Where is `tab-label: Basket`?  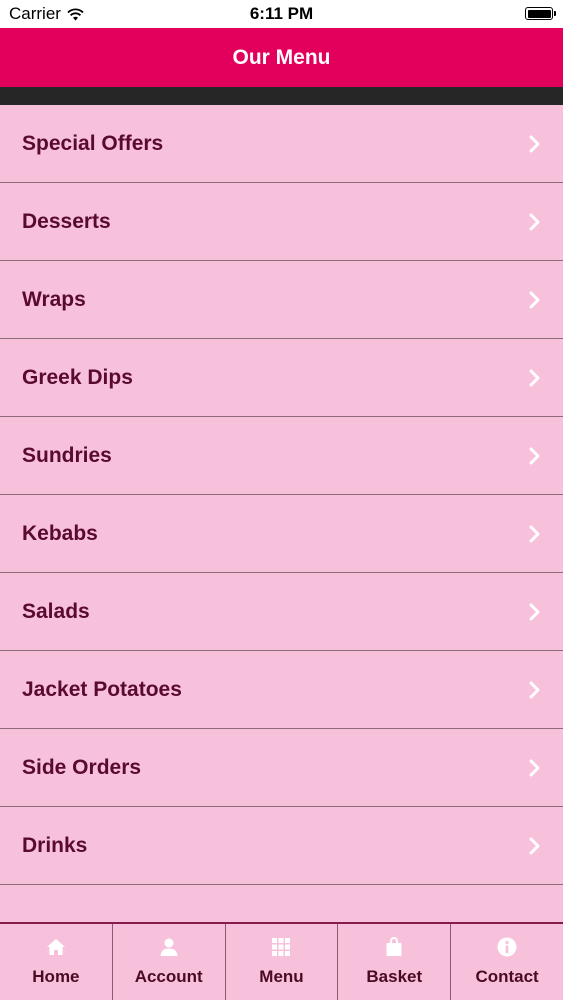
tab-label: Basket is located at coordinates (394, 976).